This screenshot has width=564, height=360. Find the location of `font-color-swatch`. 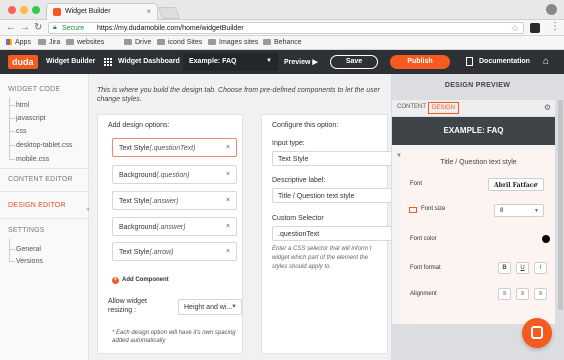

font-color-swatch is located at coordinates (546, 239).